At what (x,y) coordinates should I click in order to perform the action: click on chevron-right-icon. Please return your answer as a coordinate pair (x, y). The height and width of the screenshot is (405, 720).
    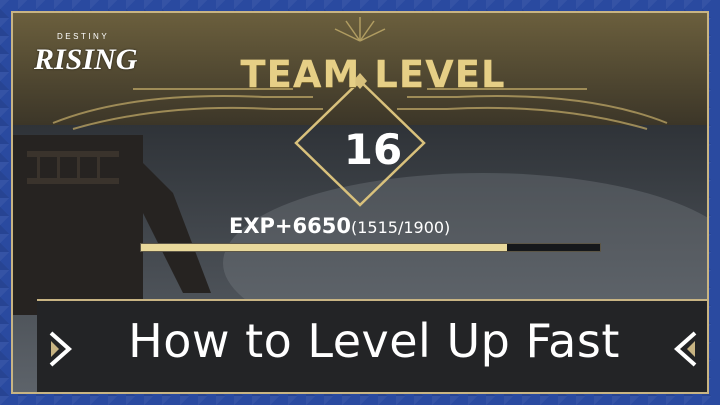
    Looking at the image, I should click on (61, 349).